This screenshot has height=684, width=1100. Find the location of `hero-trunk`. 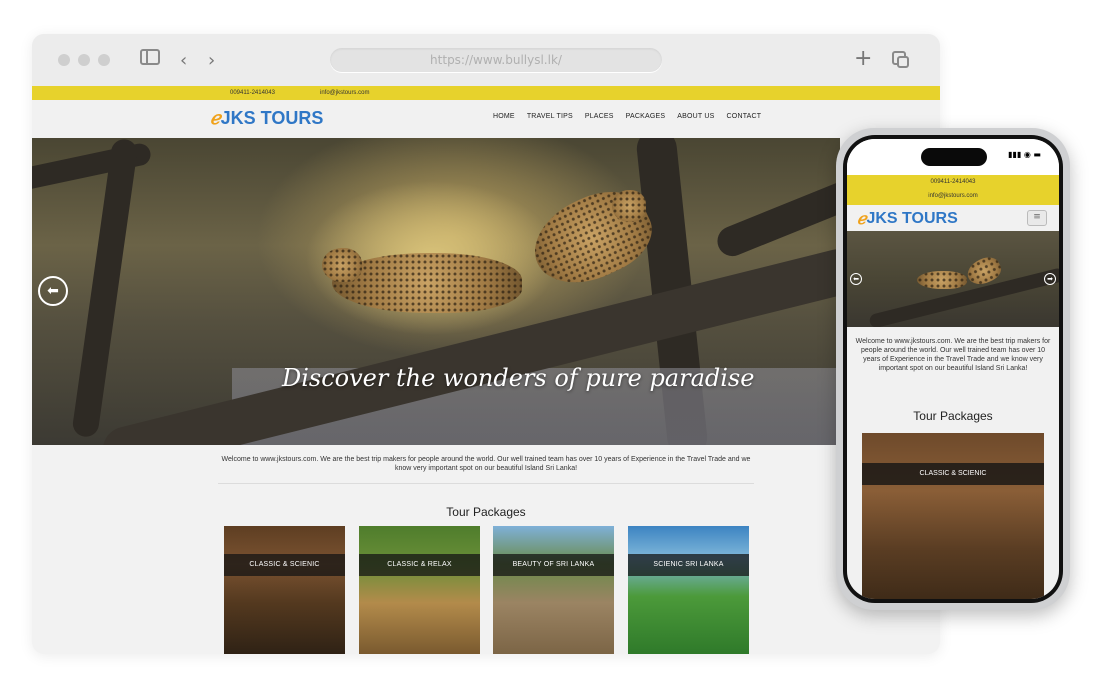

hero-trunk is located at coordinates (105, 288).